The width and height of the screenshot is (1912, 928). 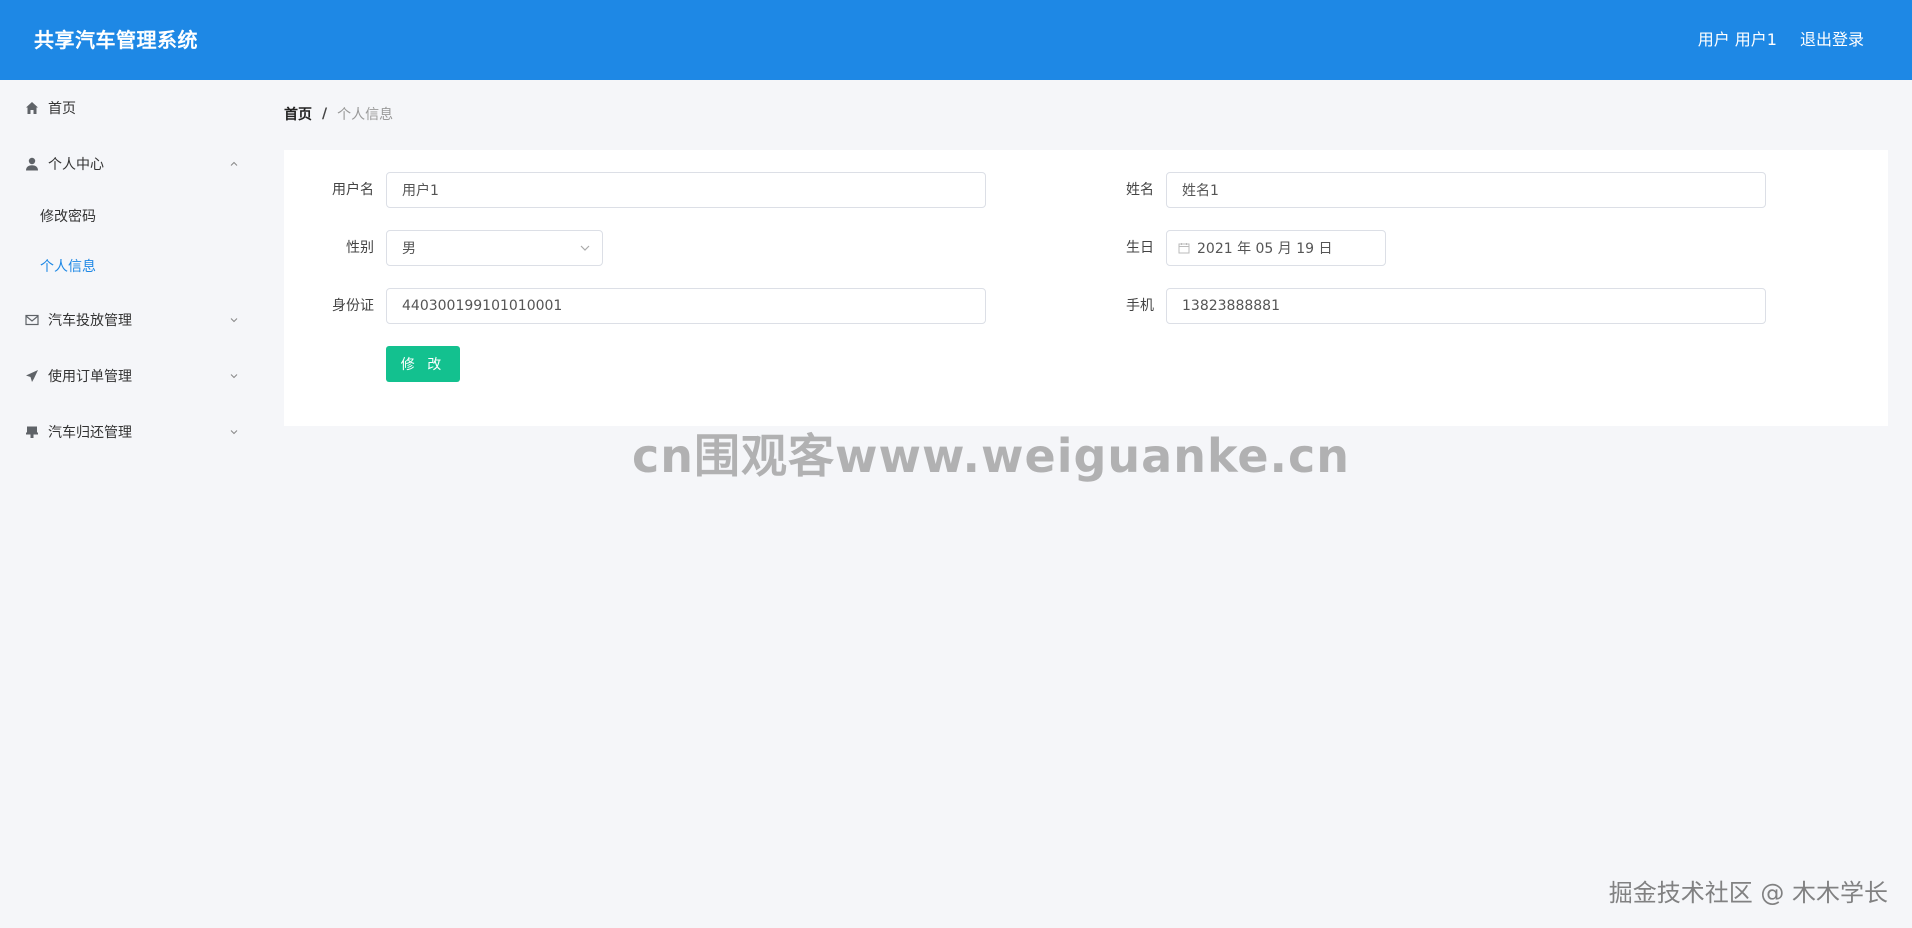 What do you see at coordinates (90, 377) in the screenshot?
I see `sidebar-item-label: 使用订单管理` at bounding box center [90, 377].